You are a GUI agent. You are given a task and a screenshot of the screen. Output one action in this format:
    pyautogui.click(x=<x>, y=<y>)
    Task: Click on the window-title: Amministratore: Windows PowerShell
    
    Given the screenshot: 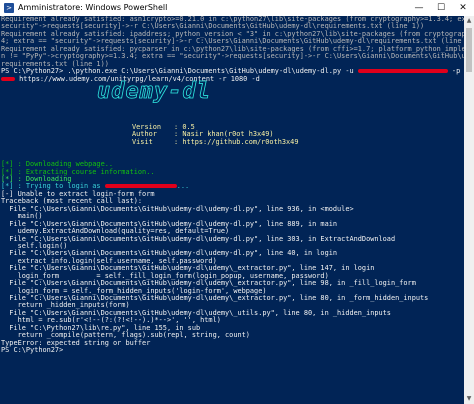 What is the action you would take?
    pyautogui.click(x=93, y=7)
    